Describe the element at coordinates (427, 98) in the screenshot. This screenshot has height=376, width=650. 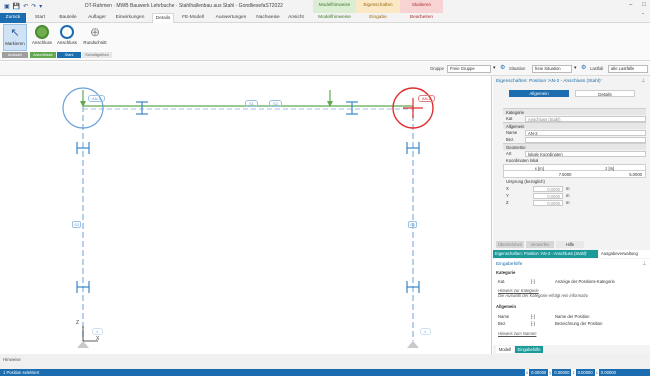
I see `node-label-an2: AN-2` at that location.